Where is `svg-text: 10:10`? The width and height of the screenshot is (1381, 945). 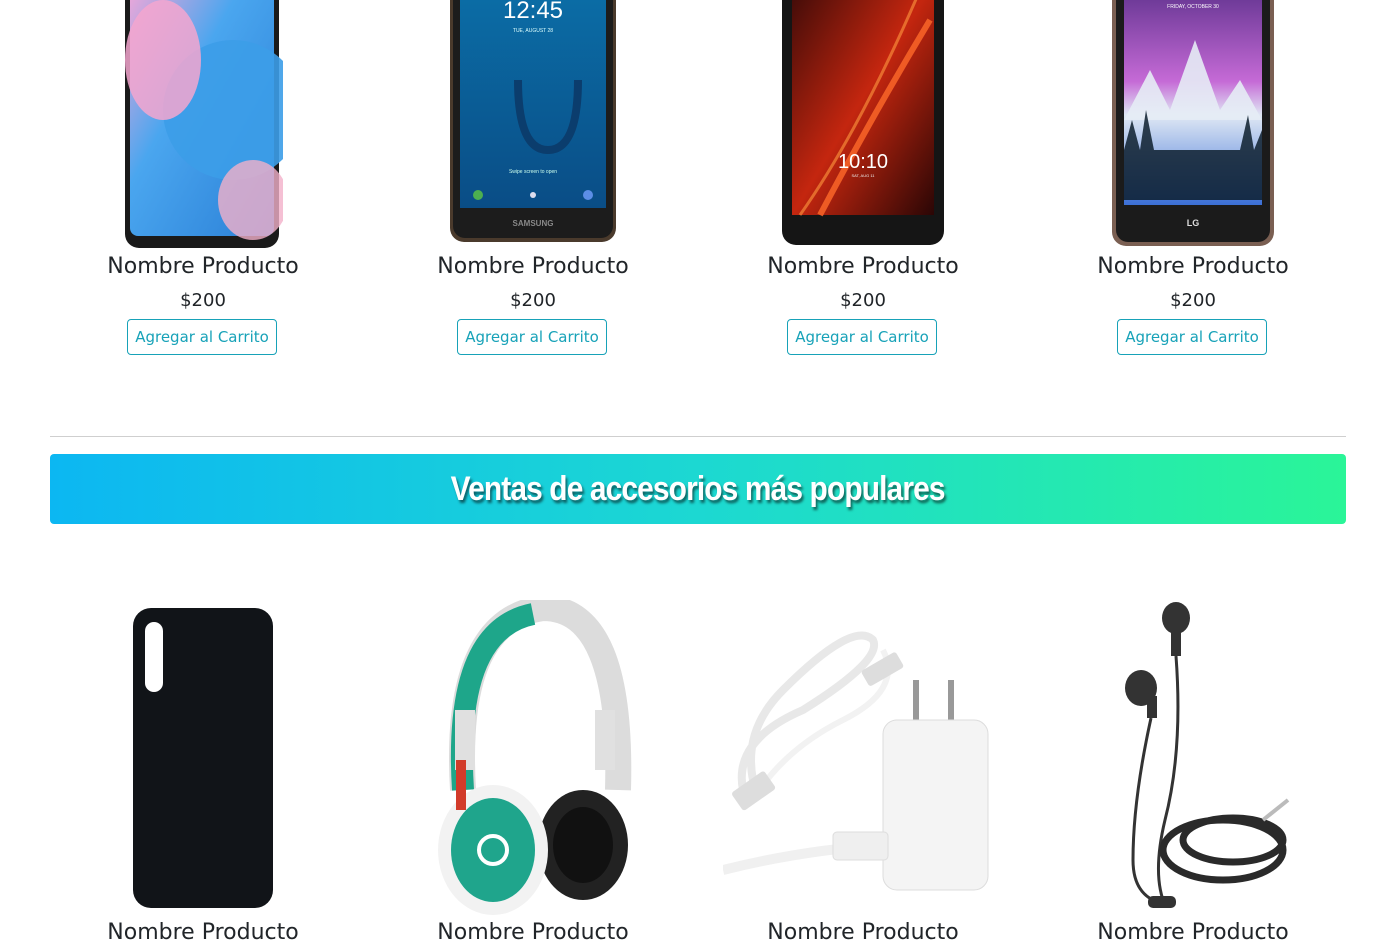 svg-text: 10:10 is located at coordinates (863, 162).